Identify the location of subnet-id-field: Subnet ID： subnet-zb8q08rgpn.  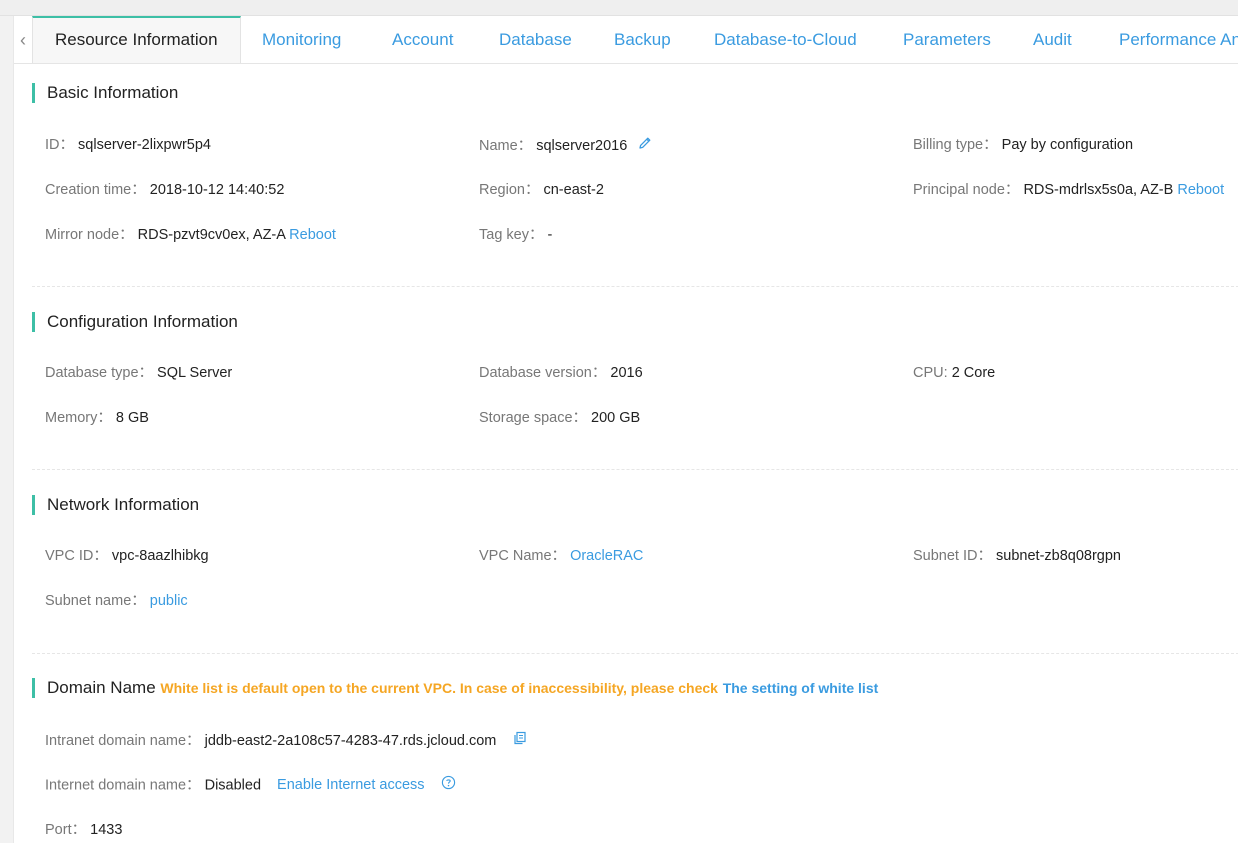
(1017, 556).